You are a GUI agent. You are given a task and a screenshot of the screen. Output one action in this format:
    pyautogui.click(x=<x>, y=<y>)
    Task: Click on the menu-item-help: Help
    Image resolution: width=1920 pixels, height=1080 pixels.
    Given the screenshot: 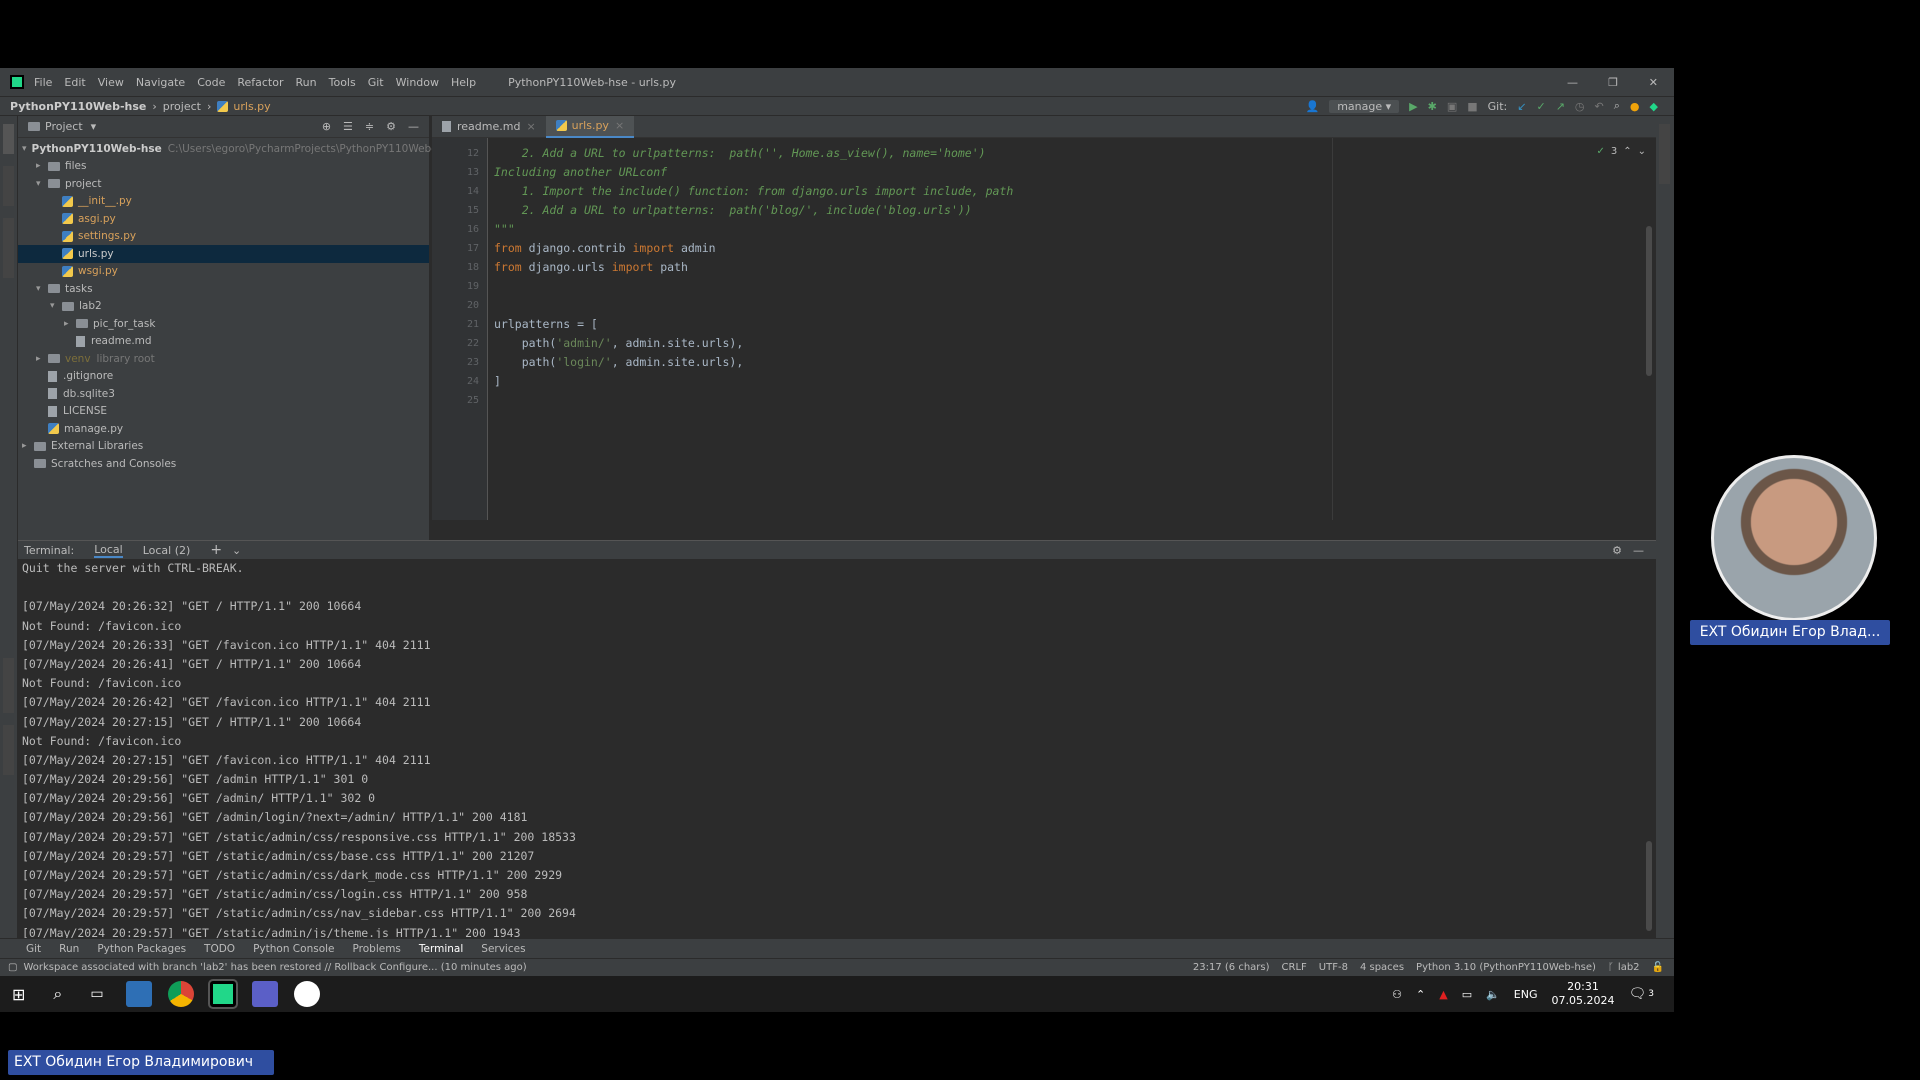 What is the action you would take?
    pyautogui.click(x=463, y=82)
    